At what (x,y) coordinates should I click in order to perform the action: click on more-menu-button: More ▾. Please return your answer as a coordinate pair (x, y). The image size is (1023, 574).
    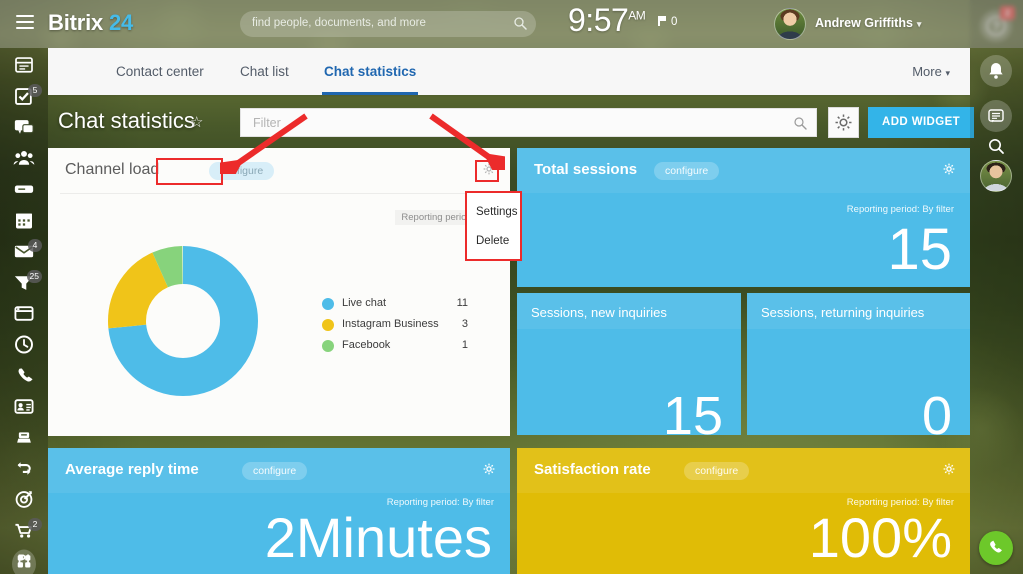
    Looking at the image, I should click on (931, 71).